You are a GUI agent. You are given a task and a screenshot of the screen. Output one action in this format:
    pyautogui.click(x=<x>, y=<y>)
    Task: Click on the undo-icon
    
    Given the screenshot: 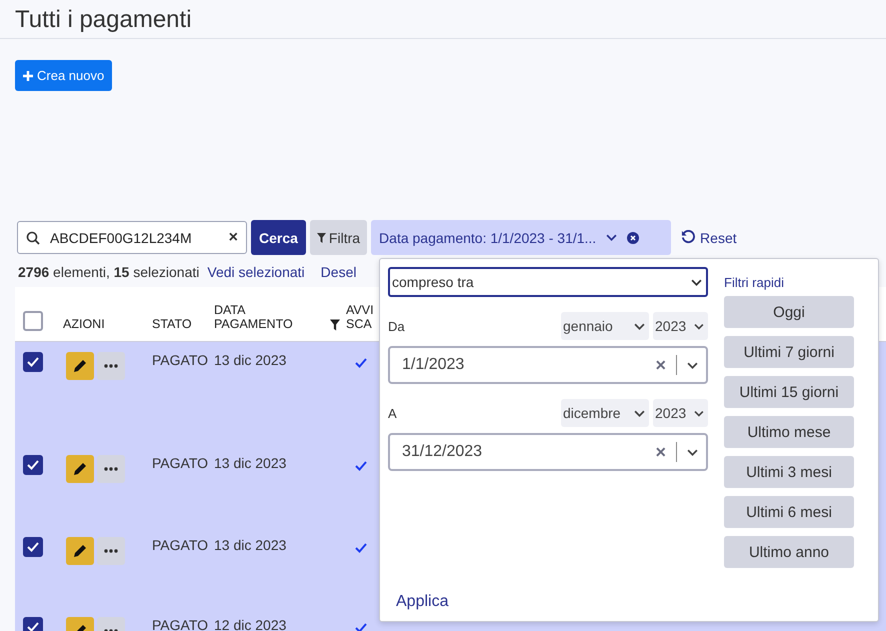 What is the action you would take?
    pyautogui.click(x=688, y=237)
    